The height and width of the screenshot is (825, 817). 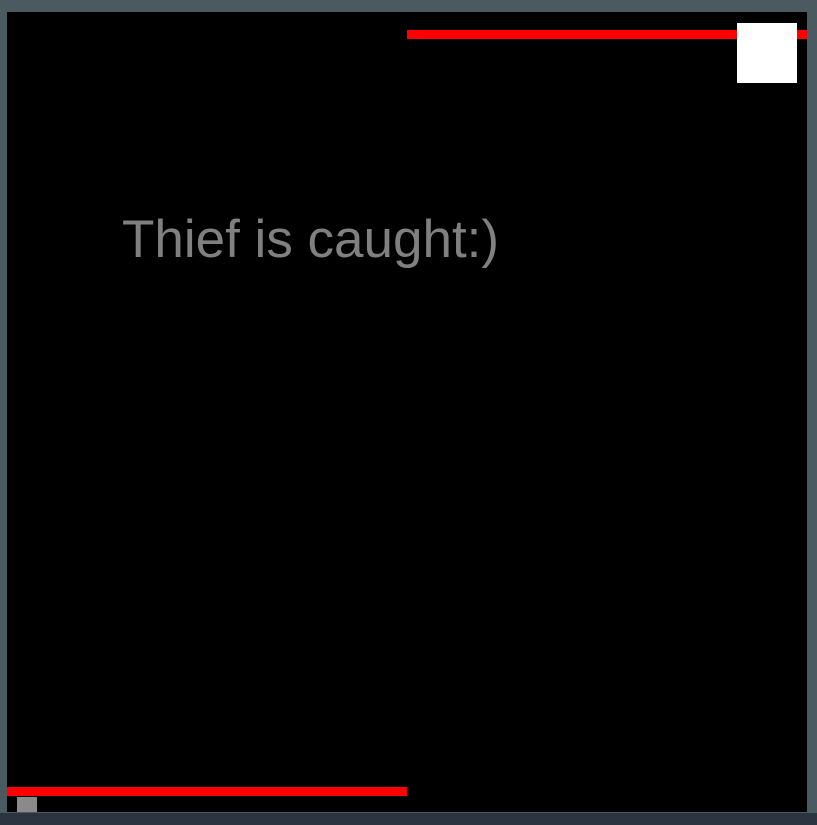 I want to click on bottom-border-bar, so click(x=408, y=819).